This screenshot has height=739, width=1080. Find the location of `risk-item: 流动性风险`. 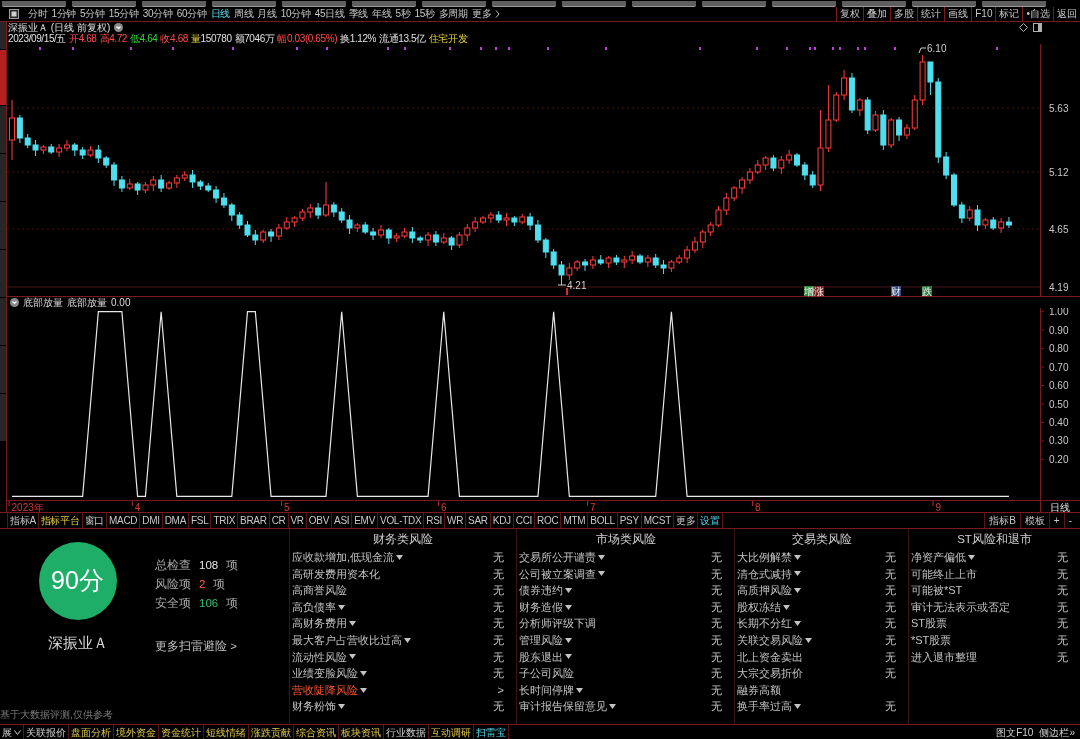

risk-item: 流动性风险 is located at coordinates (319, 657).